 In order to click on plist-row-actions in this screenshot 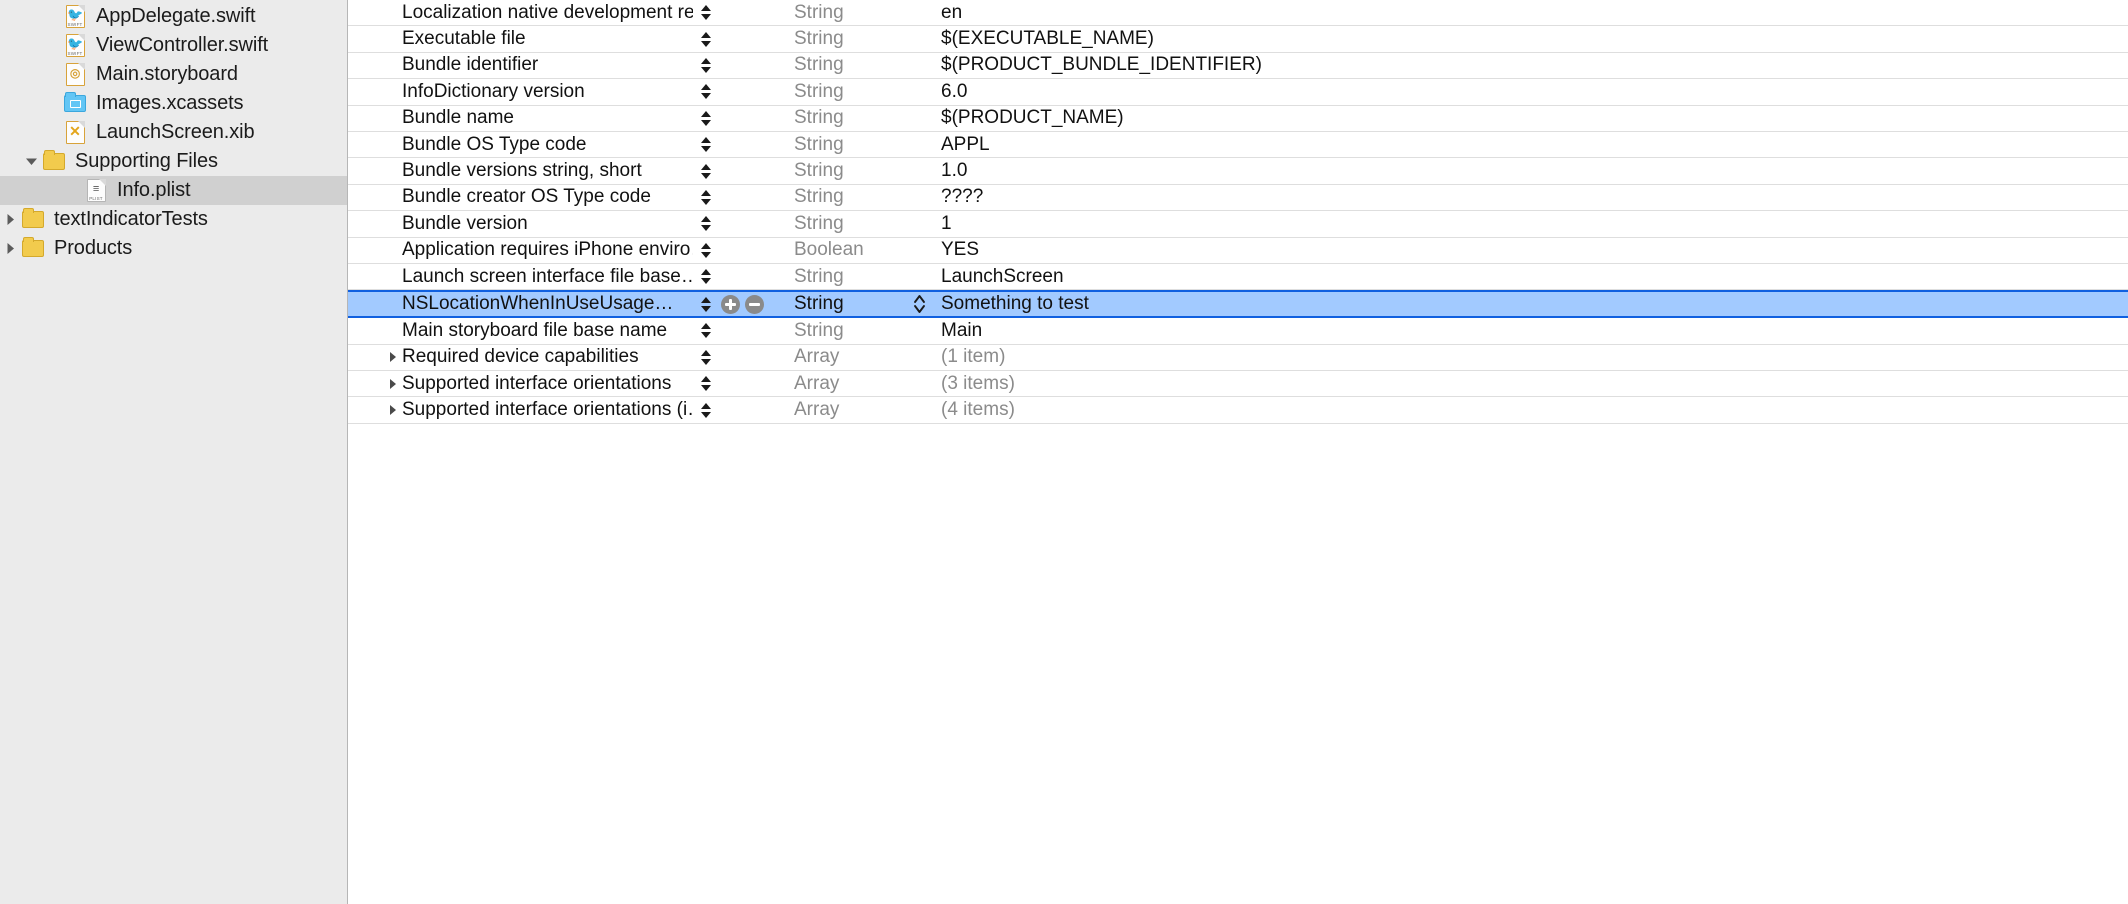, I will do `click(742, 304)`.